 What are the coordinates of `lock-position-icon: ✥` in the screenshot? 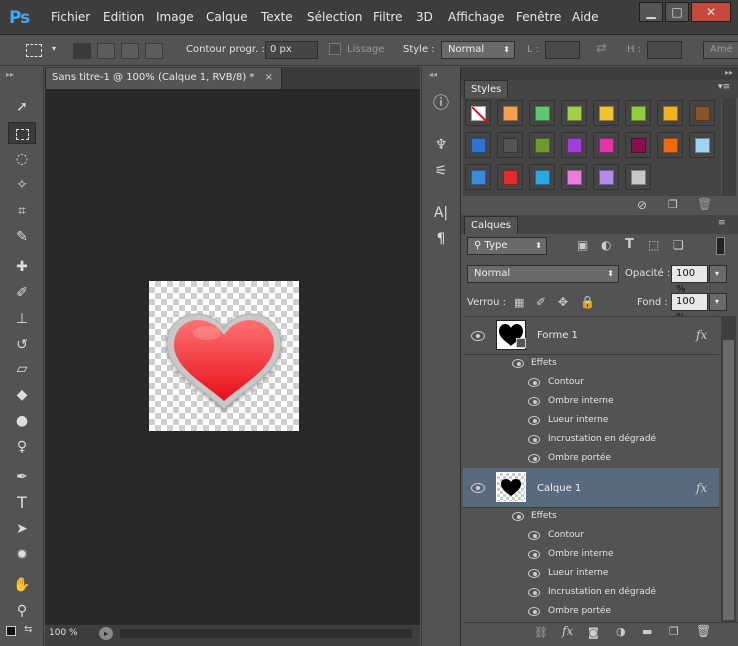 It's located at (563, 302).